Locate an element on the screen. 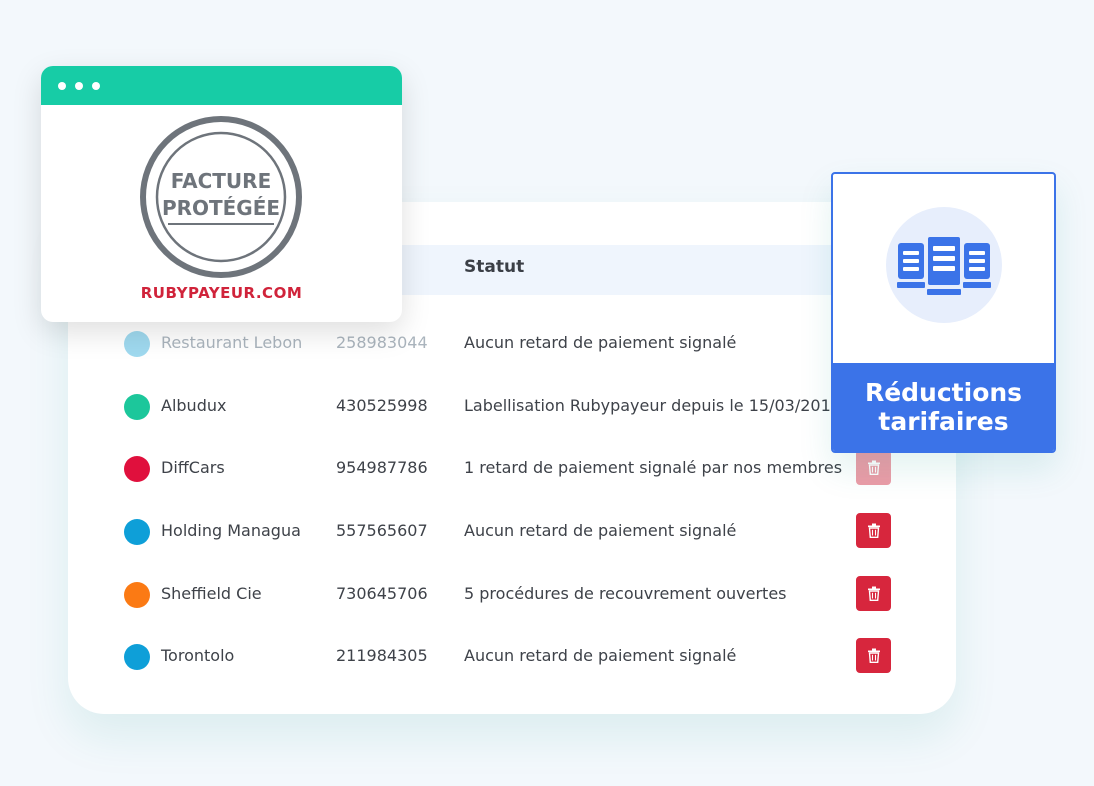  promo-card: Réductions tarifaires is located at coordinates (943, 312).